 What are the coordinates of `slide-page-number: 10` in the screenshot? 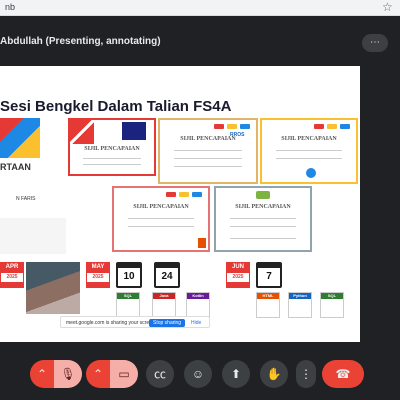 It's located at (351, 331).